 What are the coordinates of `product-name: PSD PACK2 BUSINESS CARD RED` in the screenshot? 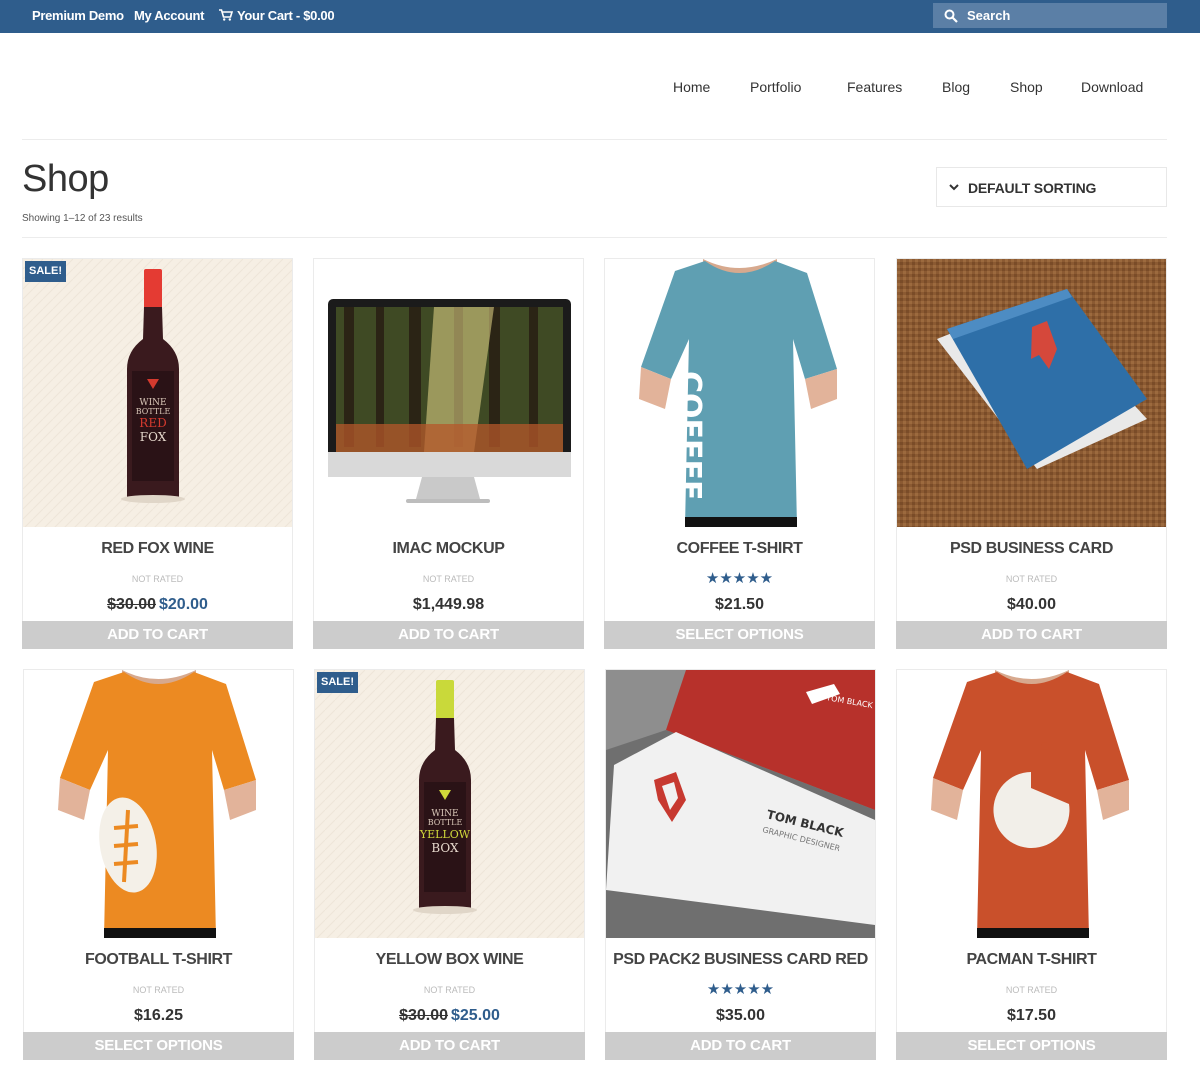 It's located at (740, 960).